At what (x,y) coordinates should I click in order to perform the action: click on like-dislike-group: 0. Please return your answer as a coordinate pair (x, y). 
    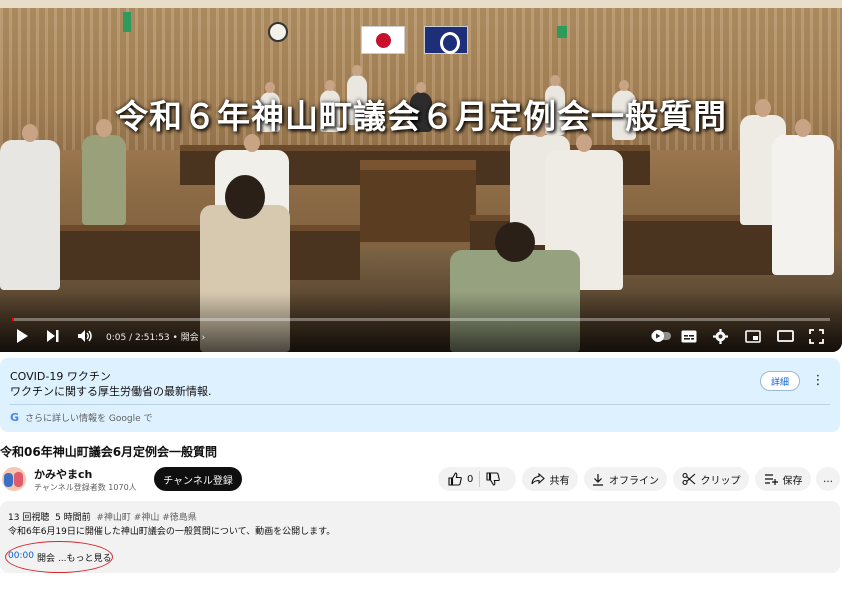
    Looking at the image, I should click on (477, 479).